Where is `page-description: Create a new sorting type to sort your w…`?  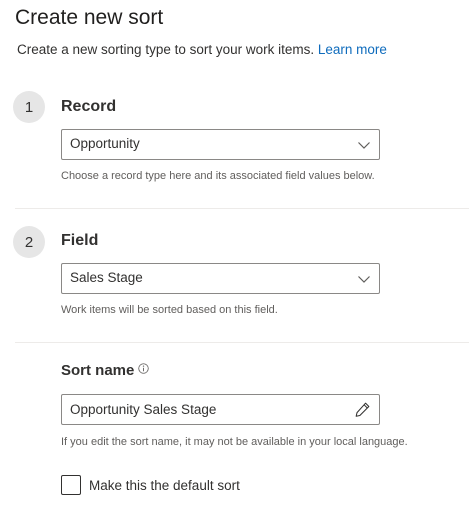 page-description: Create a new sorting type to sort your w… is located at coordinates (202, 49).